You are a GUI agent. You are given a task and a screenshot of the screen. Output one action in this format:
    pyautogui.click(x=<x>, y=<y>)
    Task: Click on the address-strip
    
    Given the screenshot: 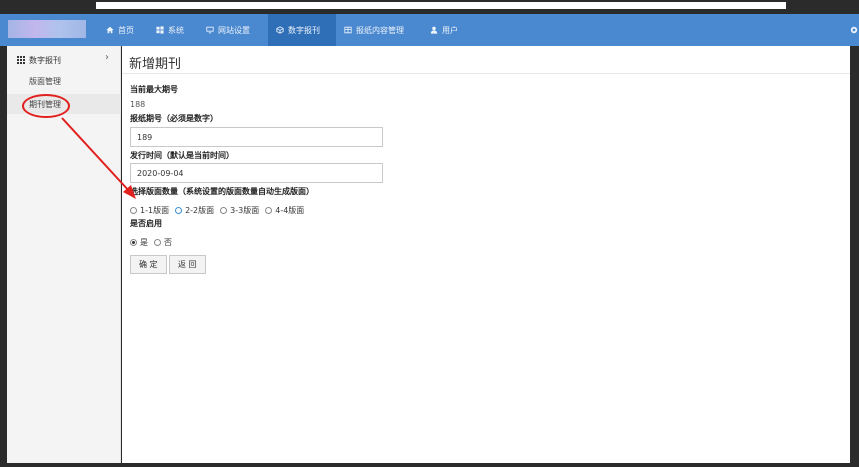 What is the action you would take?
    pyautogui.click(x=441, y=5)
    